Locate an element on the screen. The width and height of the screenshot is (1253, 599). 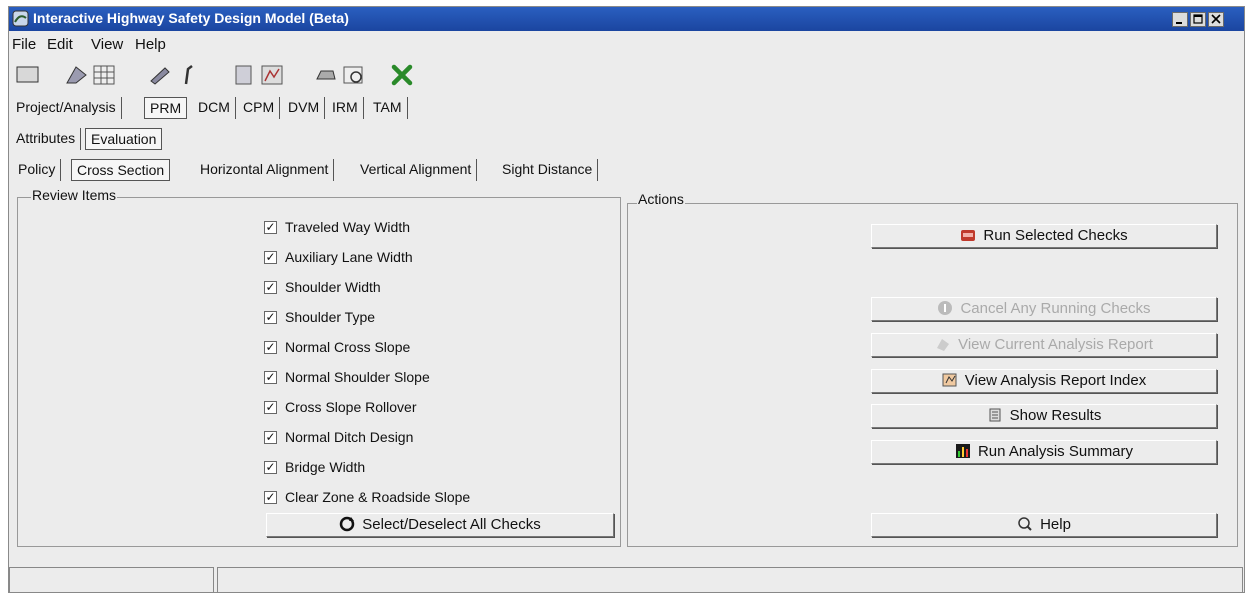
toolbar is located at coordinates (626, 75).